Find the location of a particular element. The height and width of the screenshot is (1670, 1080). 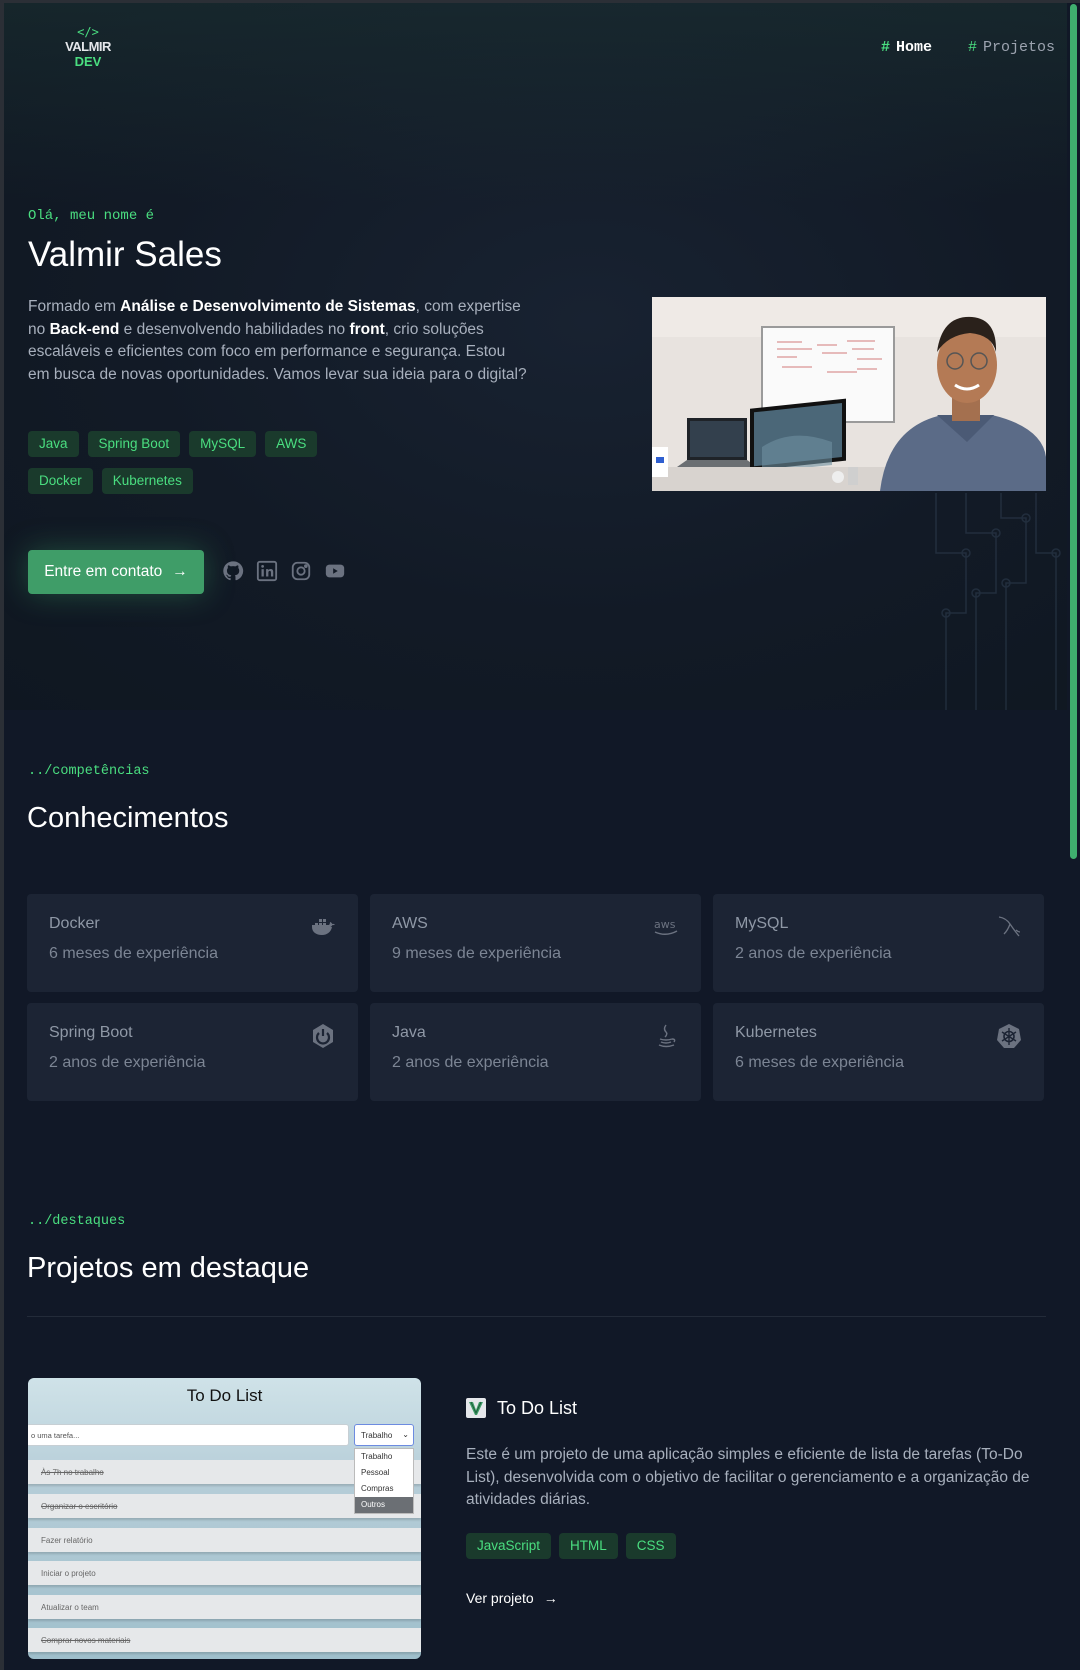

desc-text: Formado em is located at coordinates (74, 306).